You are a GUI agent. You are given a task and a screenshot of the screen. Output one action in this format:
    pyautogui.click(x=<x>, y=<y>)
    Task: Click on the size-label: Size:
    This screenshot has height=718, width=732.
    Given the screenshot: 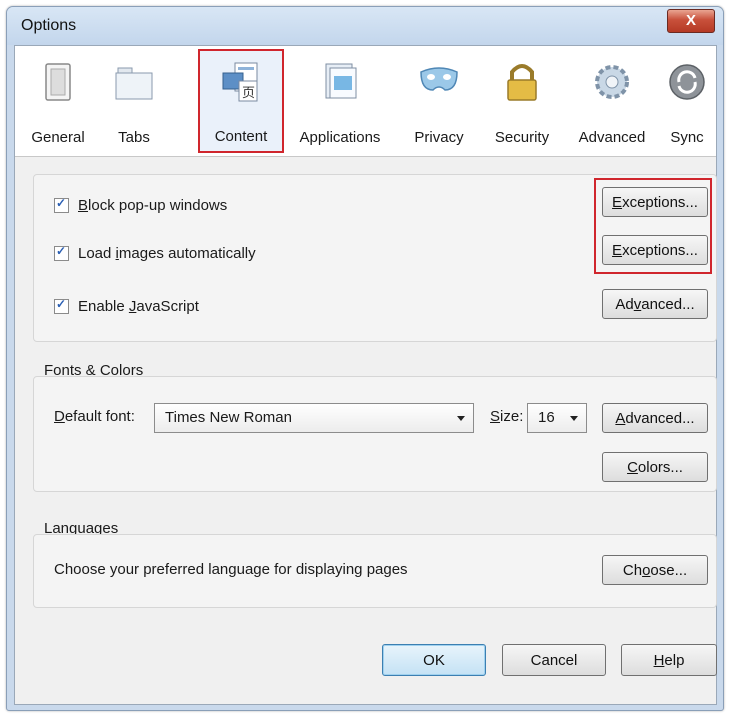 What is the action you would take?
    pyautogui.click(x=507, y=416)
    